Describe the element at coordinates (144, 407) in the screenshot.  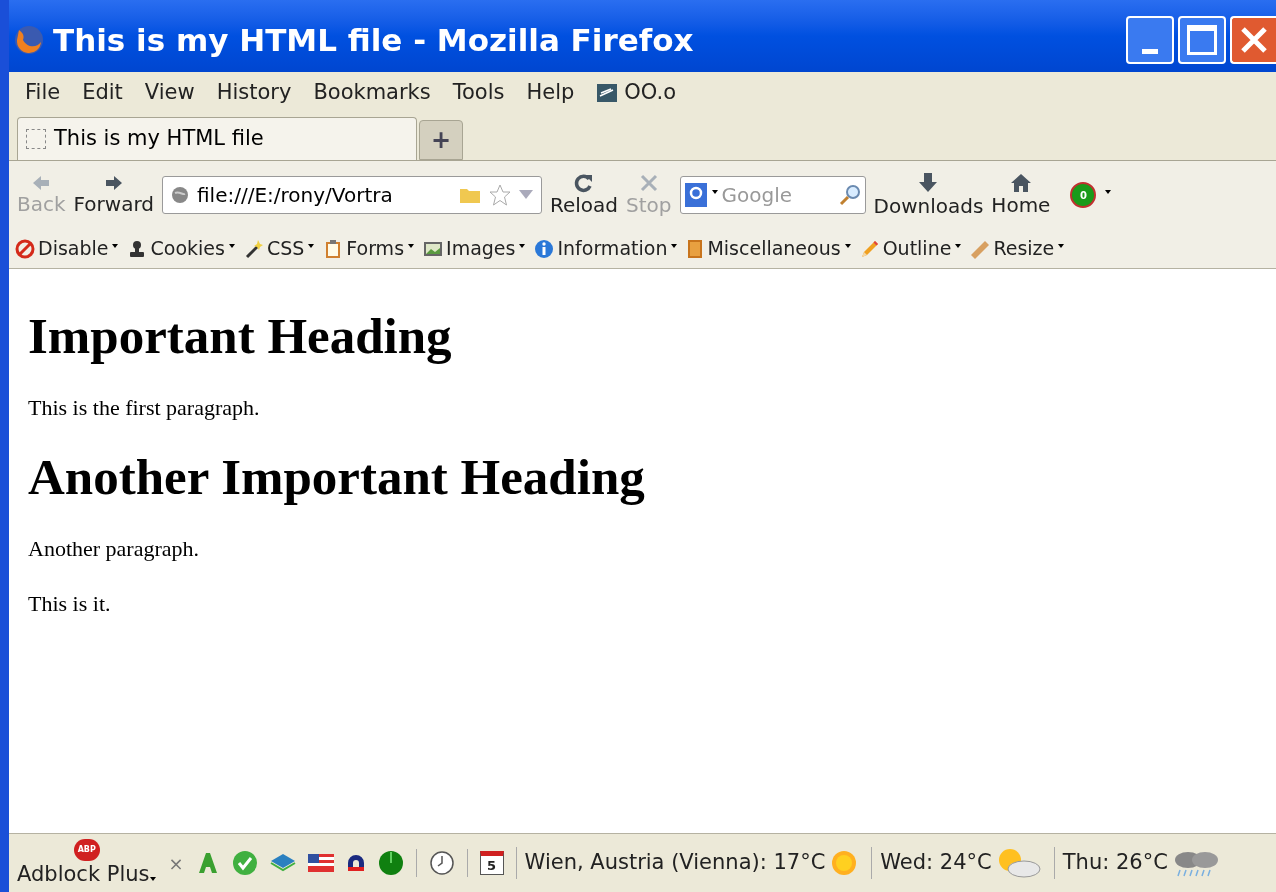
I see `paragraph: This is the first paragraph.` at that location.